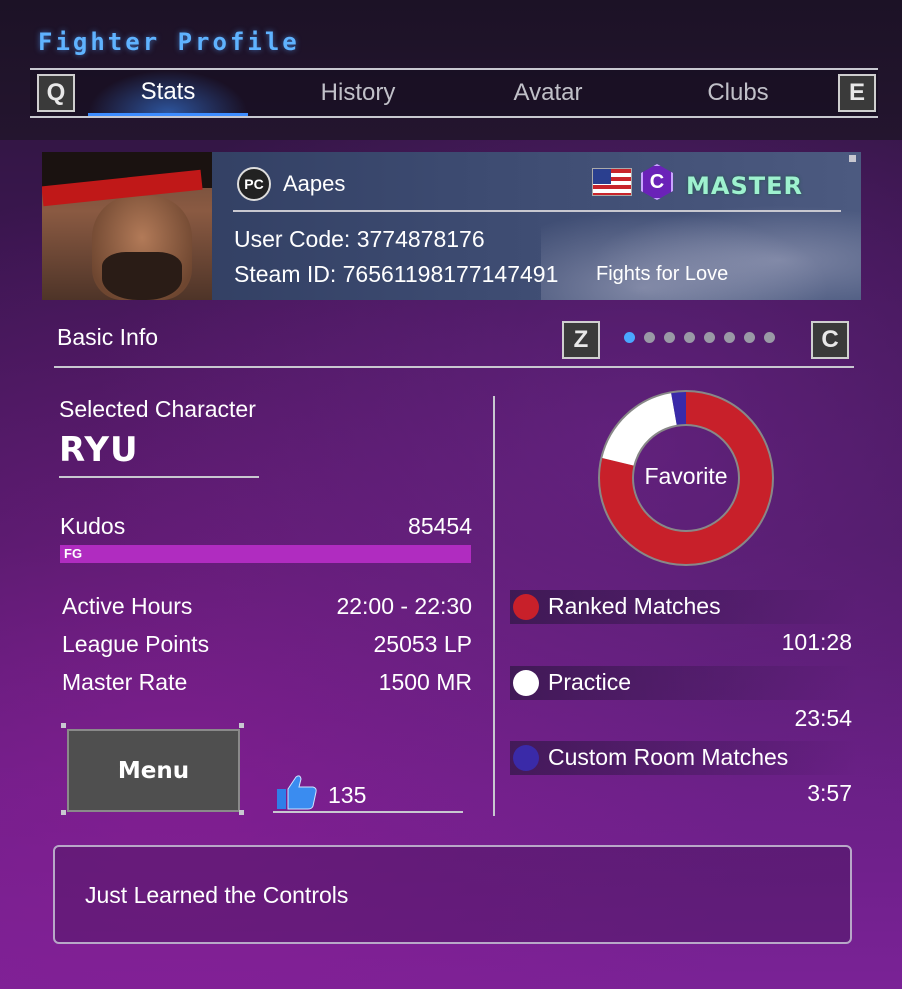 The image size is (902, 989). What do you see at coordinates (93, 526) in the screenshot?
I see `kudos-label: Kudos` at bounding box center [93, 526].